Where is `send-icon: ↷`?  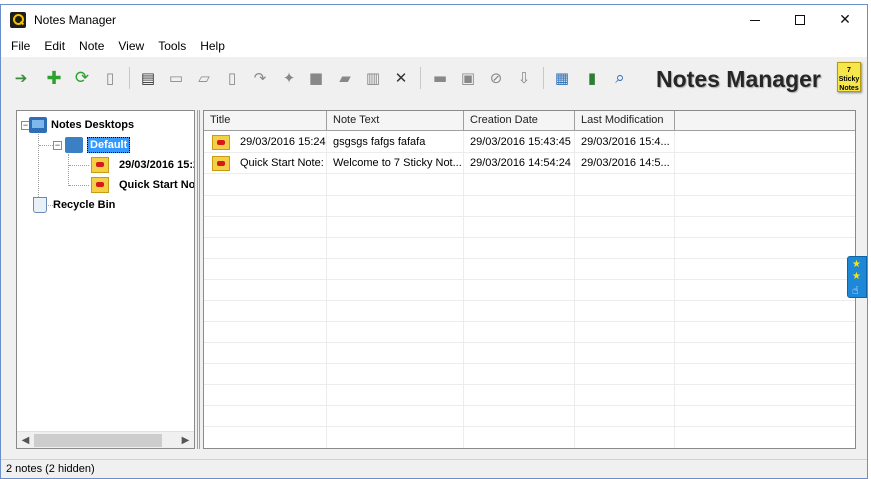 send-icon: ↷ is located at coordinates (260, 78).